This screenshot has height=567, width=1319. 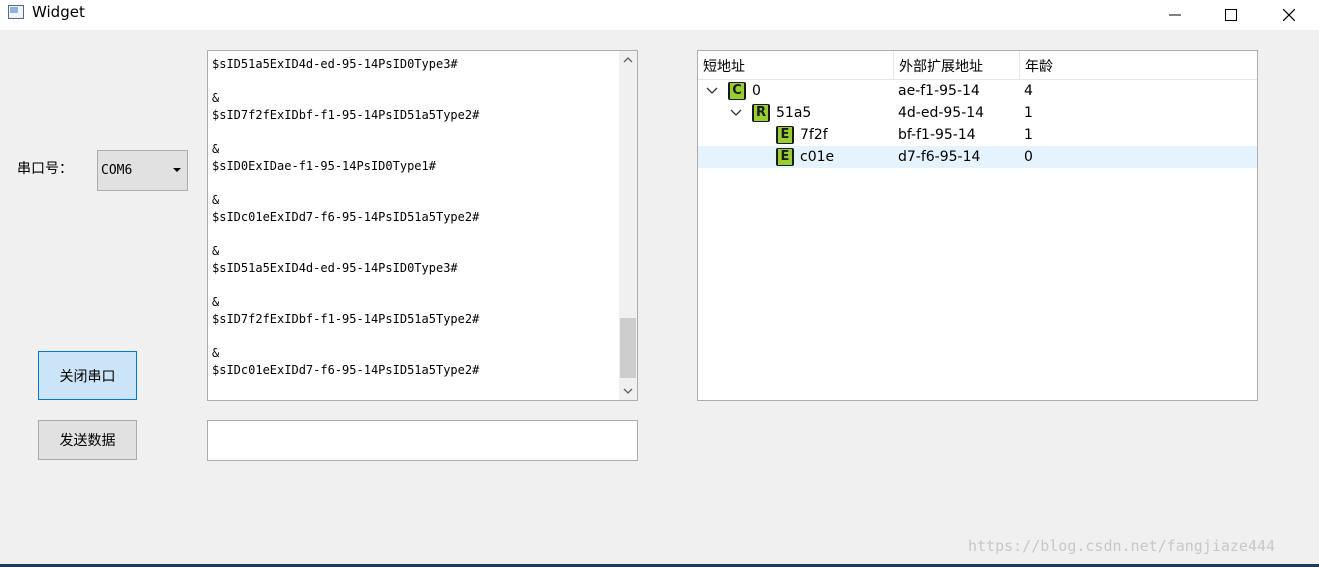 I want to click on log-line: $sID0ExIDae-f1-95-14PsID0Type1#, so click(x=324, y=166).